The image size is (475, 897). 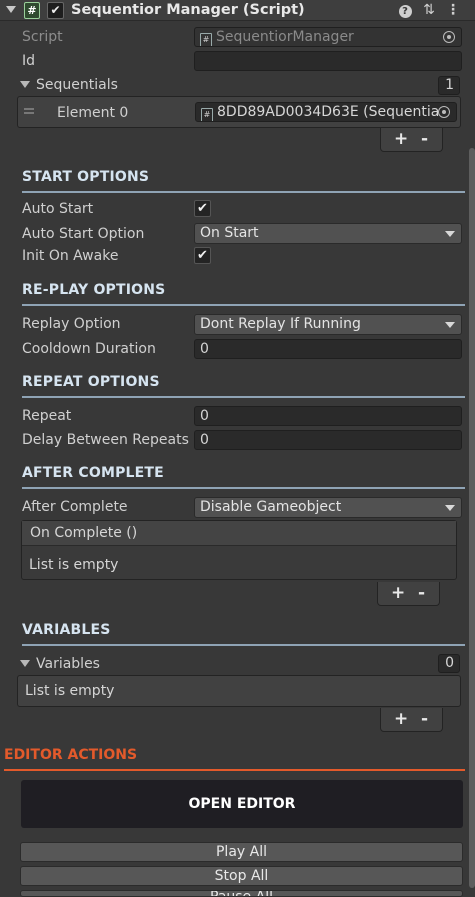 What do you see at coordinates (206, 39) in the screenshot?
I see `script-file-icon: #` at bounding box center [206, 39].